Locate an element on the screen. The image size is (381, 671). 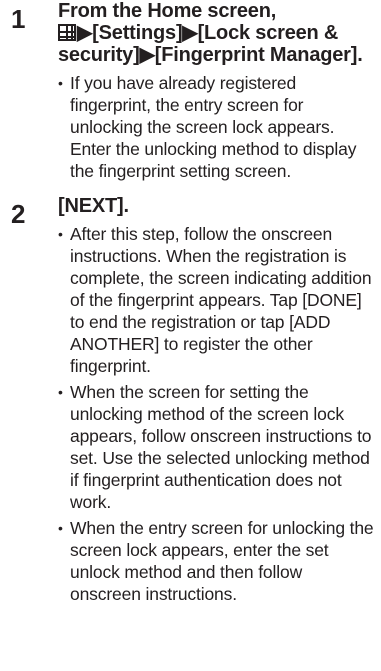
apps-grid-icon is located at coordinates (67, 32).